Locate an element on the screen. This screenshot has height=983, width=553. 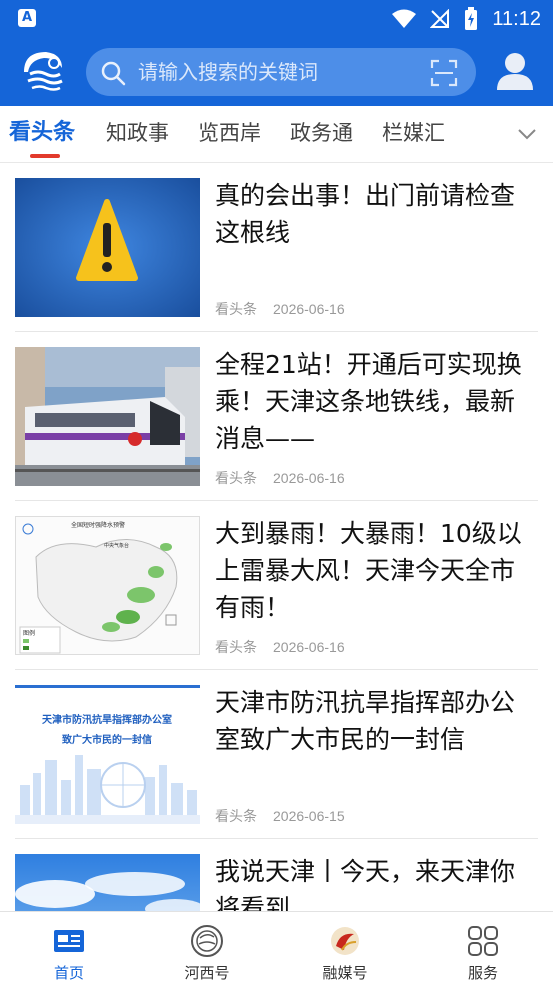
news-title: 天津市防汛抗旱指挥部办公室致广大市民的一封信 is located at coordinates (365, 721).